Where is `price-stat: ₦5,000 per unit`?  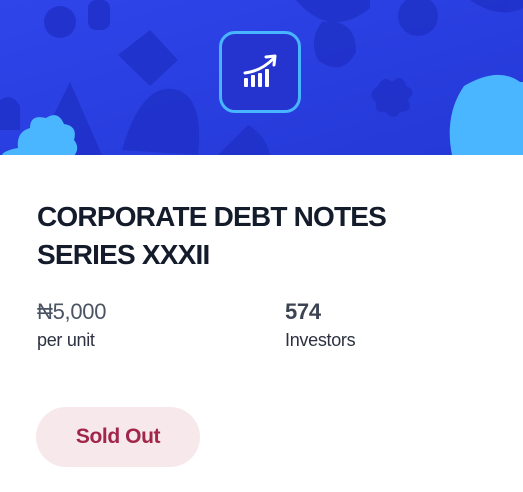
price-stat: ₦5,000 per unit is located at coordinates (71, 326).